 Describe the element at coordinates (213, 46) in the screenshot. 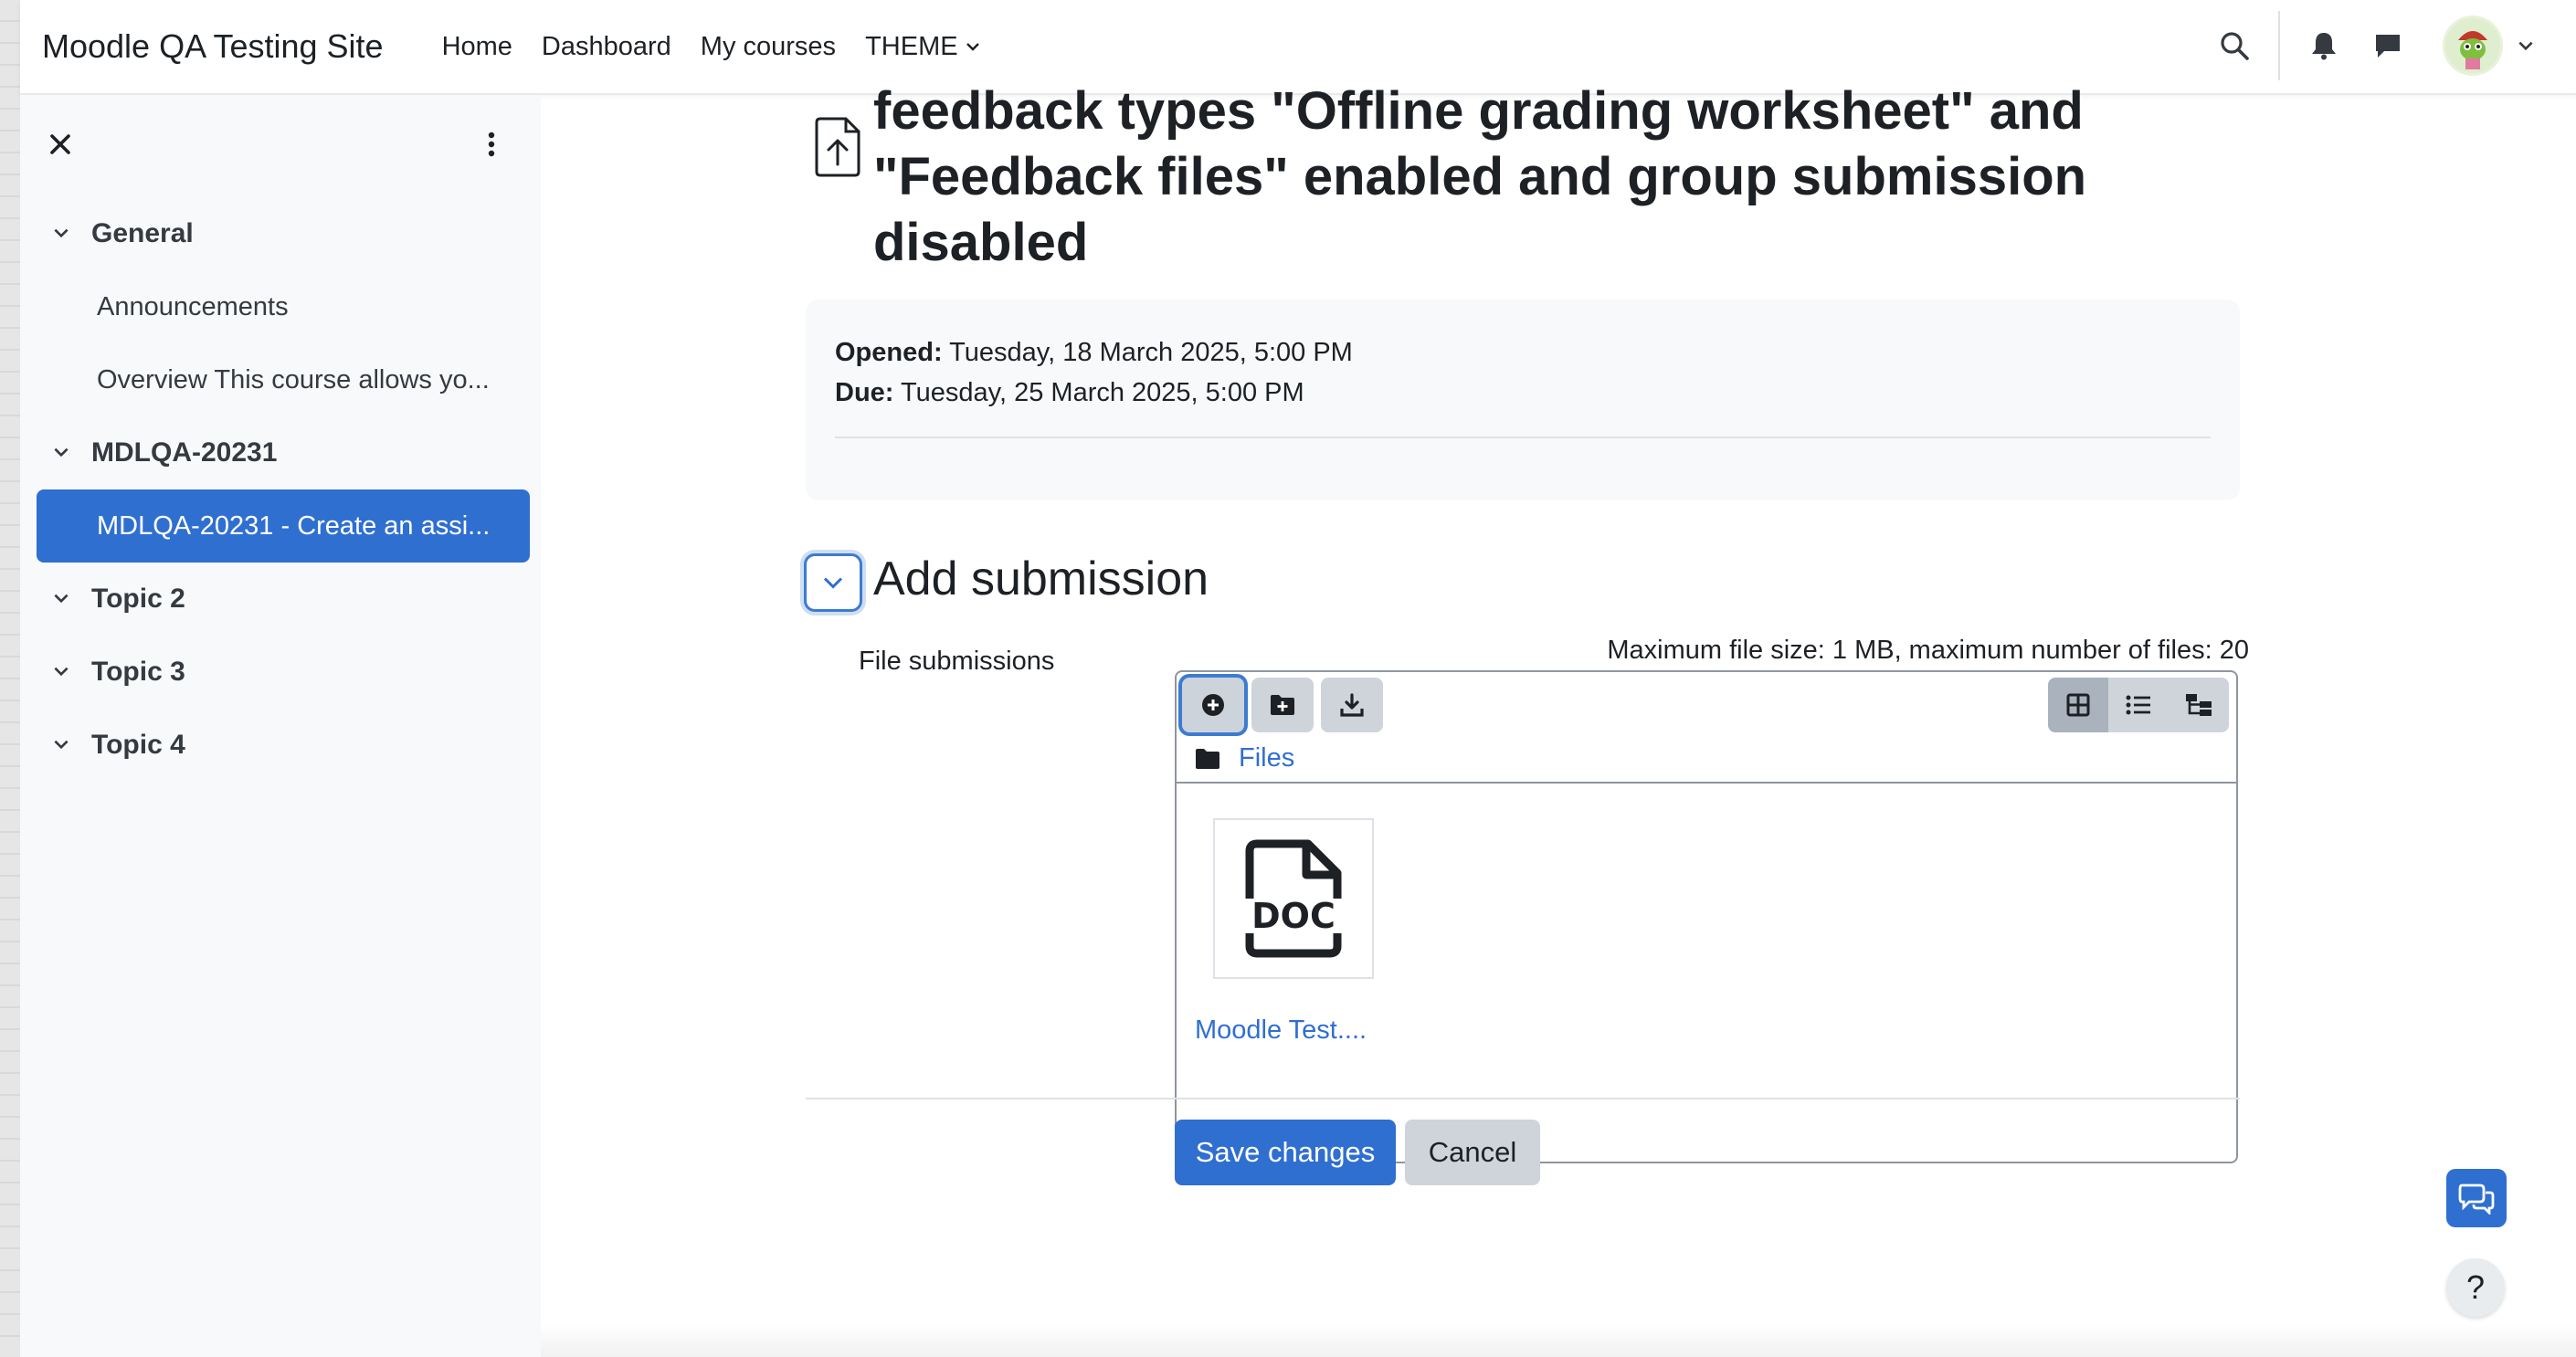

I see `site-name: Moodle QA Testing Site` at that location.